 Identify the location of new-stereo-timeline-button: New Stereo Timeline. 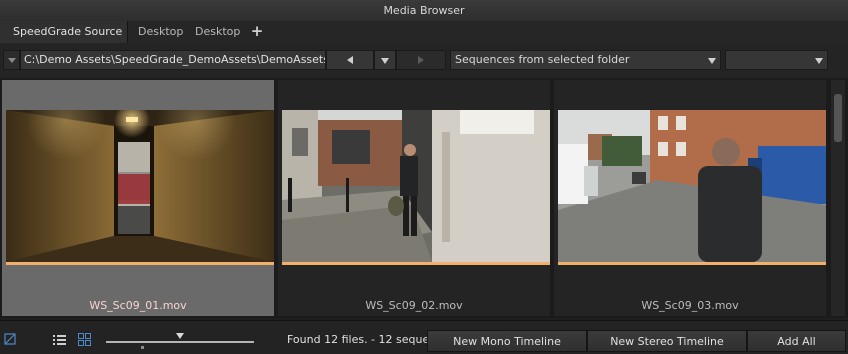
(667, 341).